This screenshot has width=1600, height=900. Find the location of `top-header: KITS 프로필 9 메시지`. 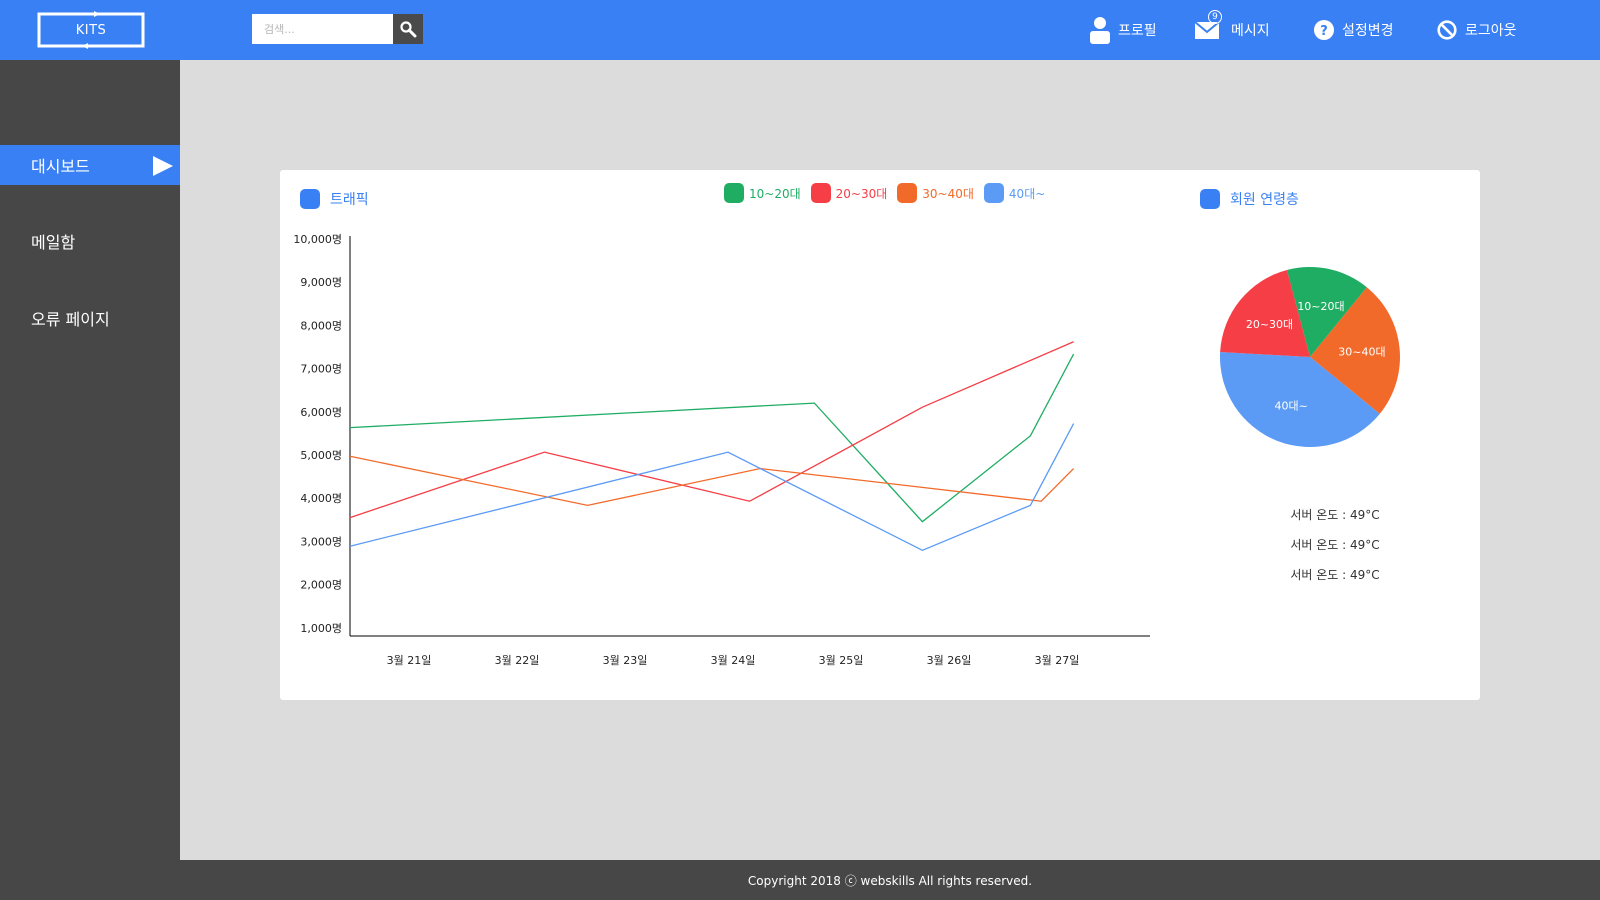

top-header: KITS 프로필 9 메시지 is located at coordinates (800, 30).